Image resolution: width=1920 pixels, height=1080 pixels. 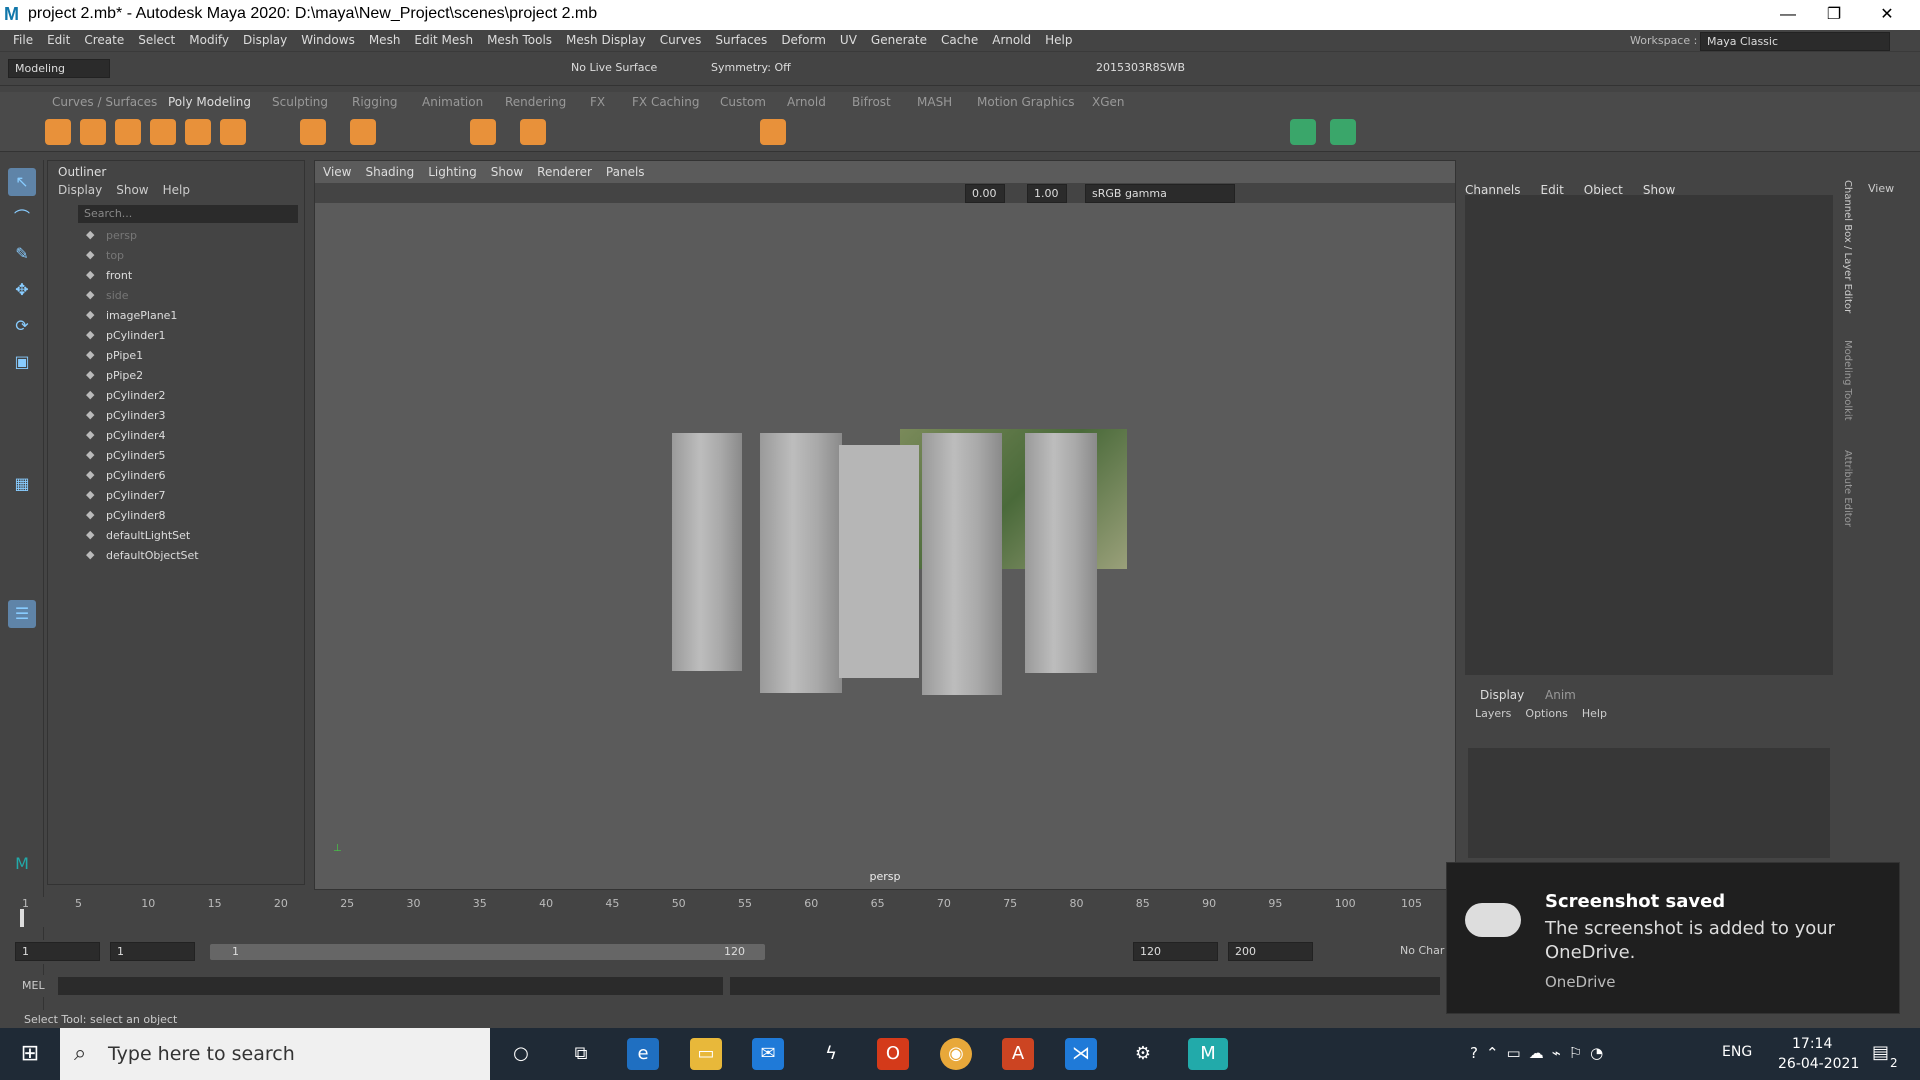 I want to click on shelf-tab: XGen, so click(x=1108, y=102).